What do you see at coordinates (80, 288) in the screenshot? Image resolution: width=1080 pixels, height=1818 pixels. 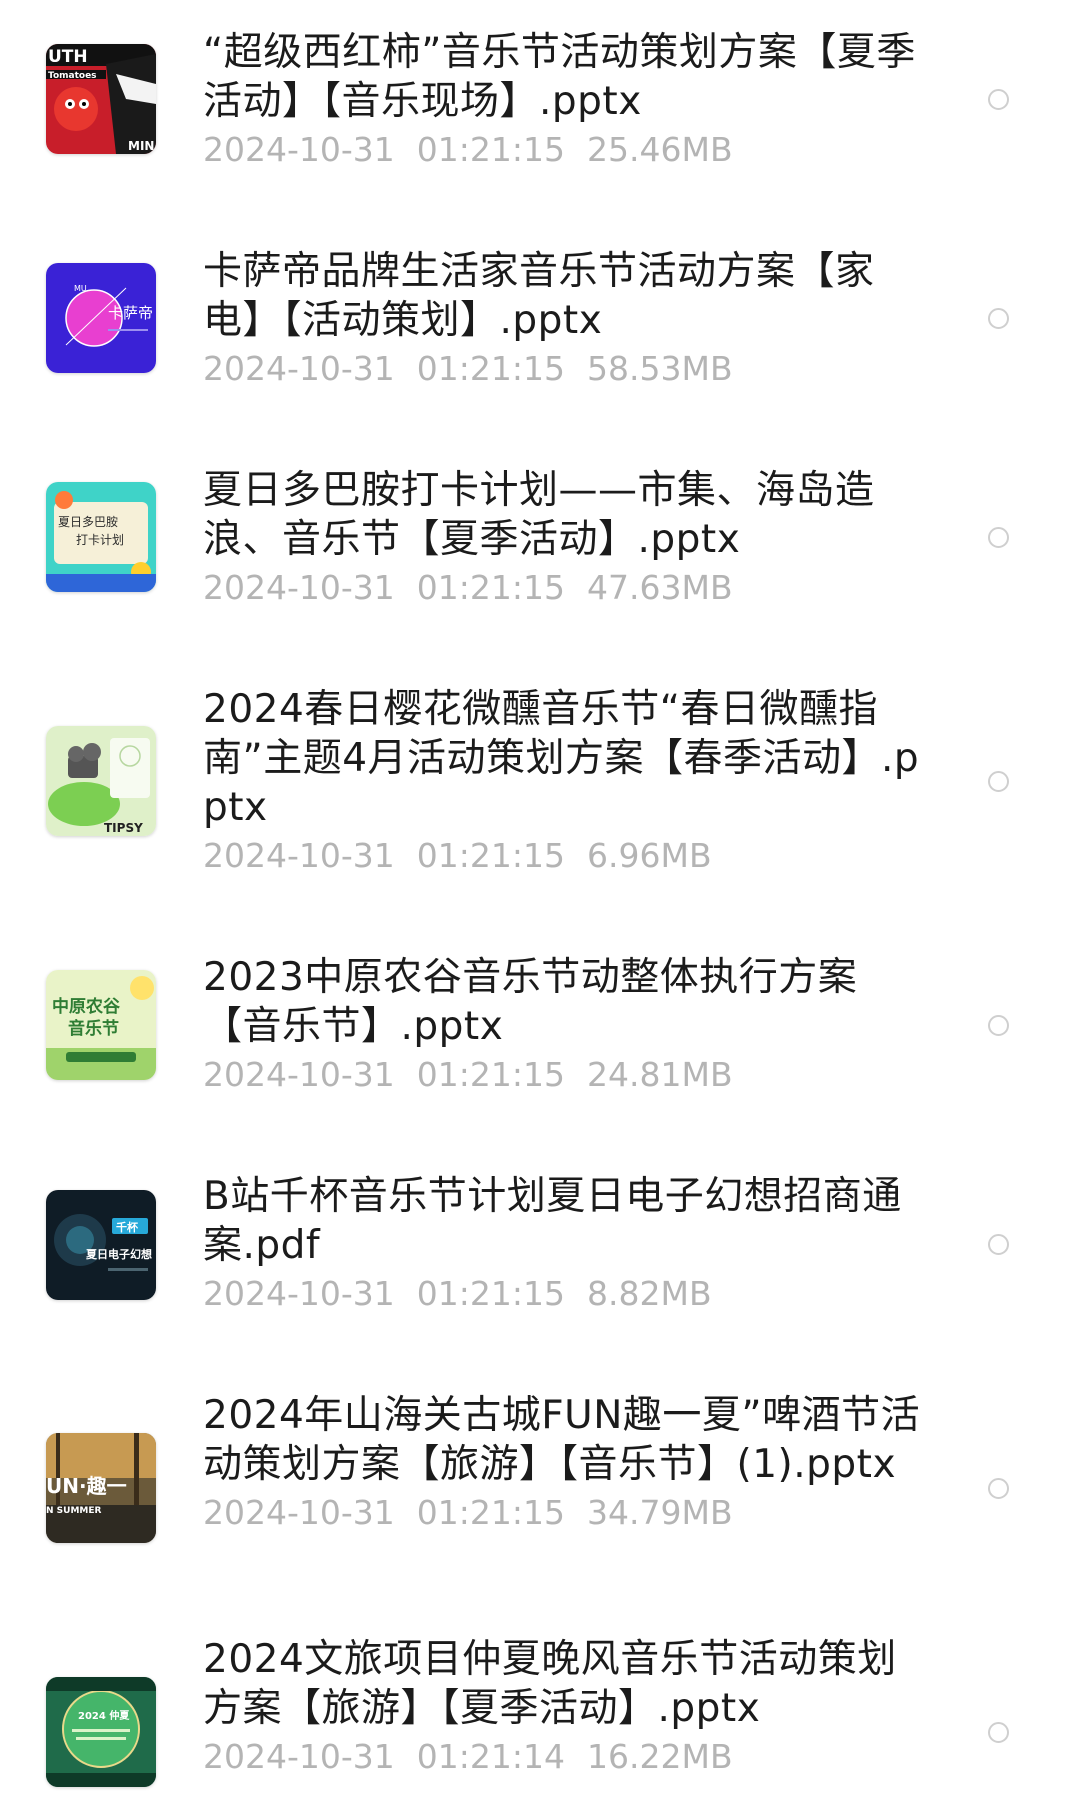 I see `thumb-text: MU` at bounding box center [80, 288].